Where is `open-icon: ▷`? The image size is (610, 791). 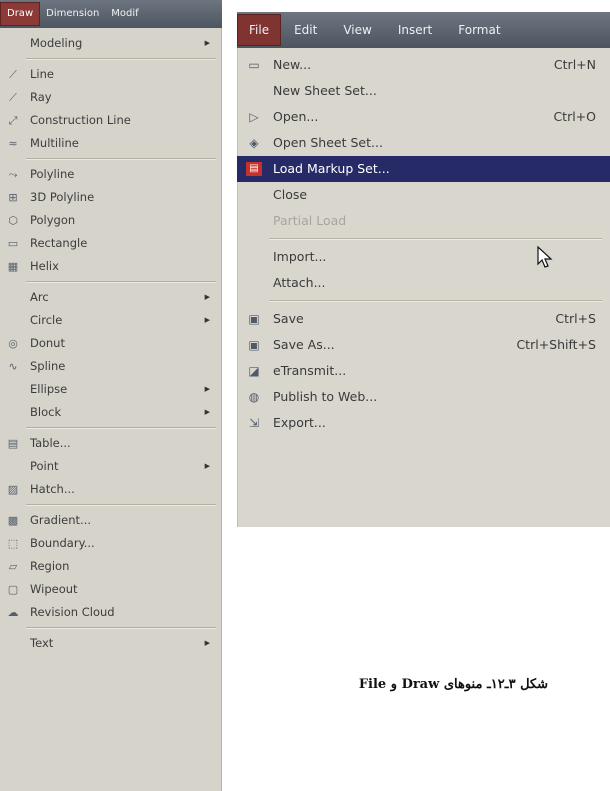
open-icon: ▷ is located at coordinates (254, 117).